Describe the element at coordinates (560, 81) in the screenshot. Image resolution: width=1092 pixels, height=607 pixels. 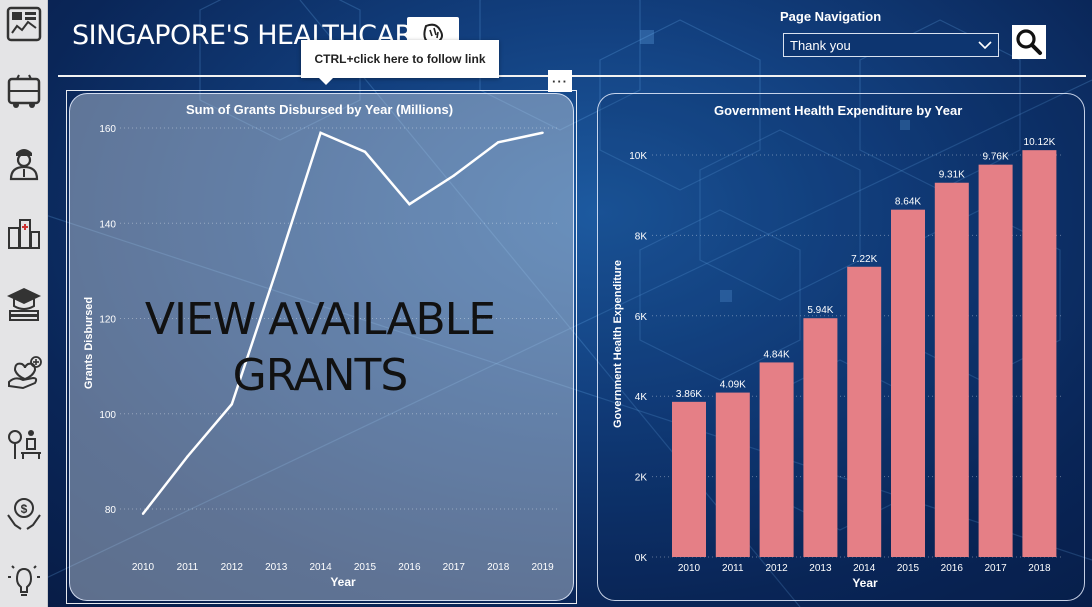
I see `more-options-button: ···` at that location.